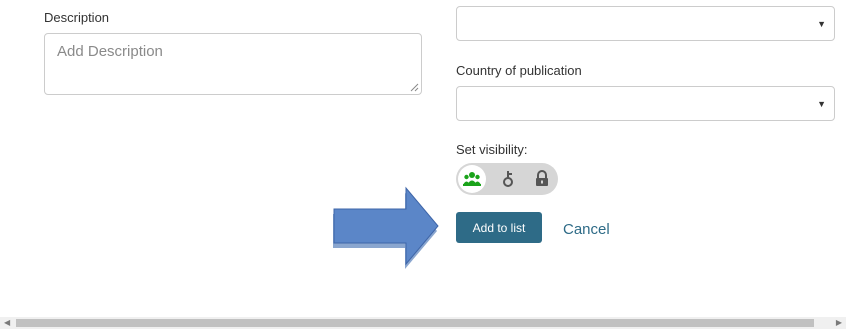  I want to click on visibility-toggle, so click(507, 179).